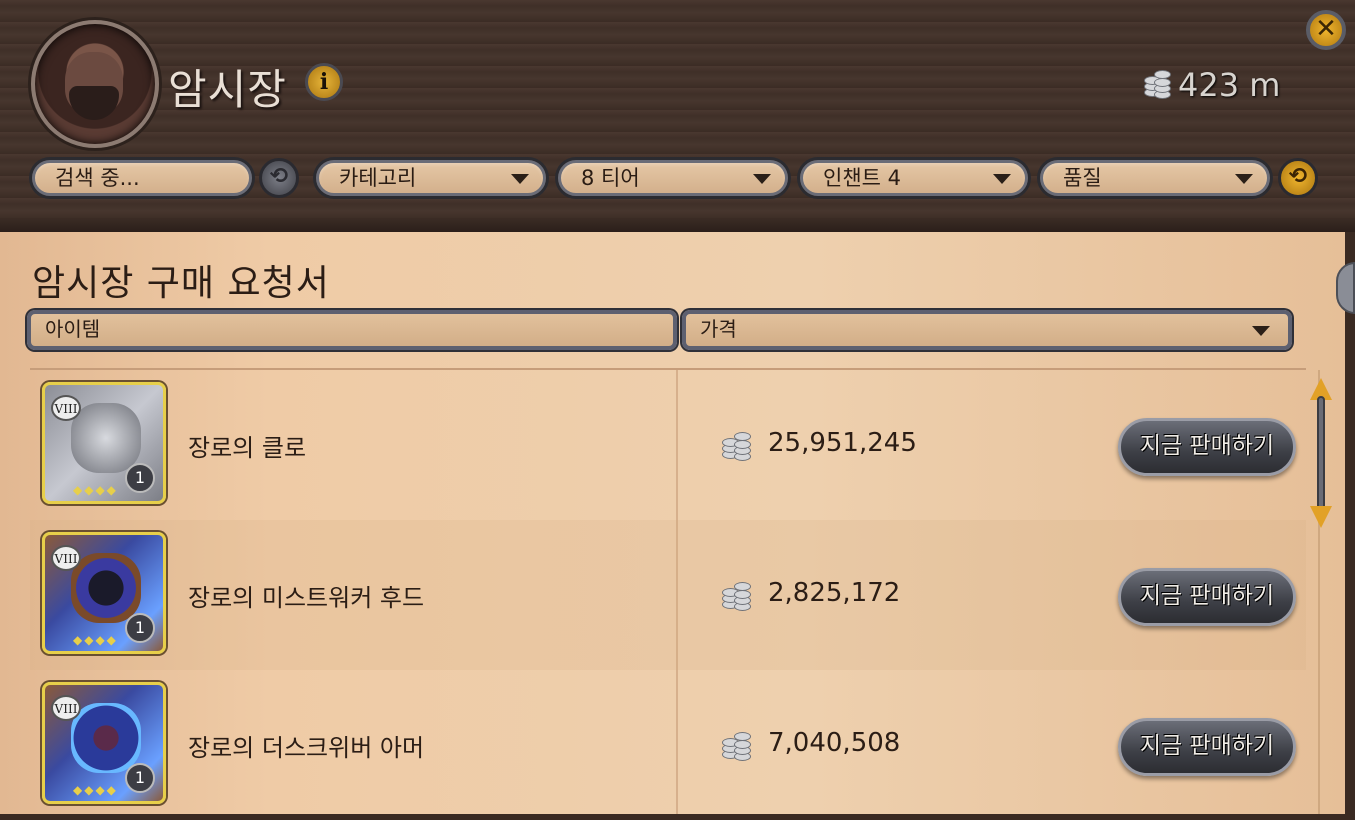 This screenshot has height=820, width=1355. Describe the element at coordinates (1345, 288) in the screenshot. I see `side-collapse-tab` at that location.